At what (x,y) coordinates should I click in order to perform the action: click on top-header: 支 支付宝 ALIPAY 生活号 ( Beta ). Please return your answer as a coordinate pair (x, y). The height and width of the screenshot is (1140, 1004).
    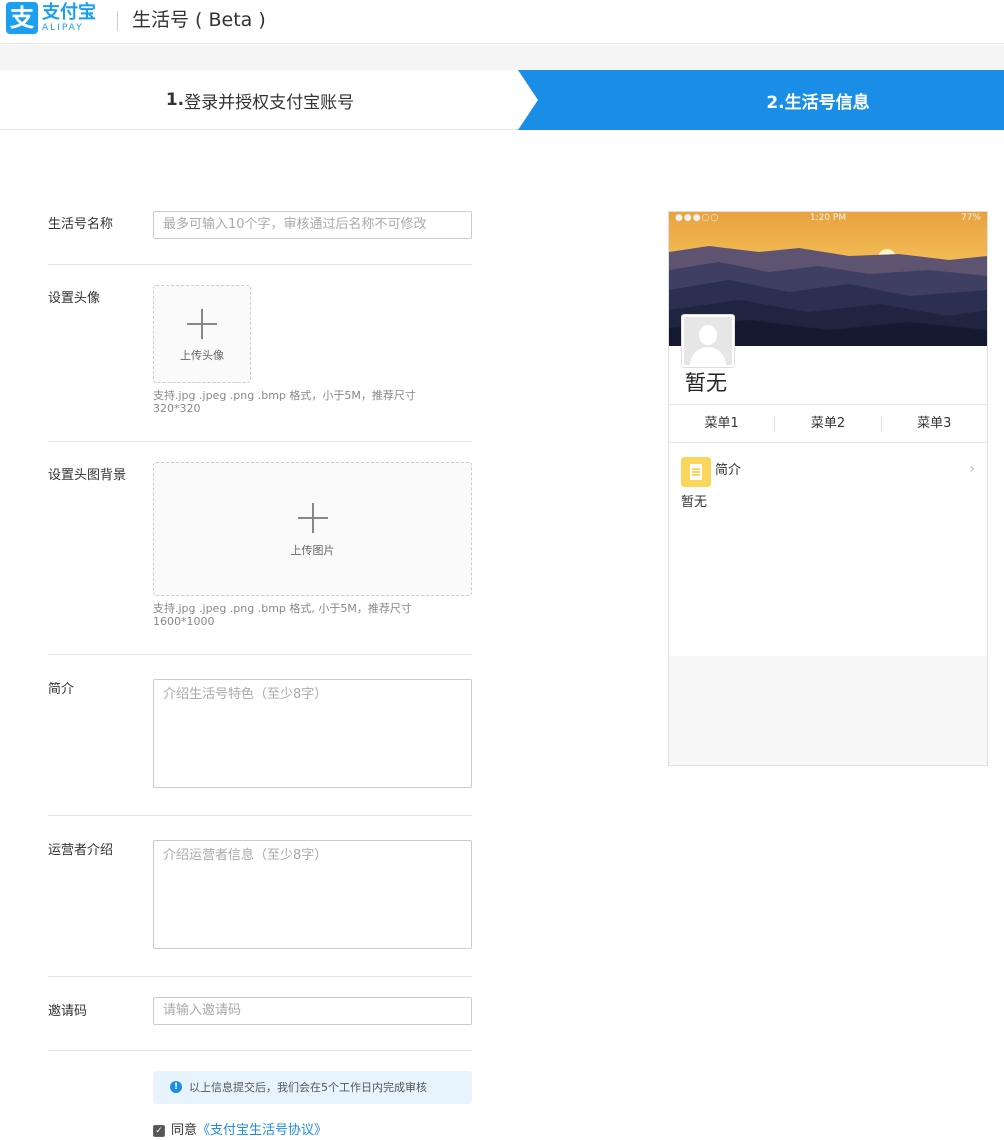
    Looking at the image, I should click on (502, 22).